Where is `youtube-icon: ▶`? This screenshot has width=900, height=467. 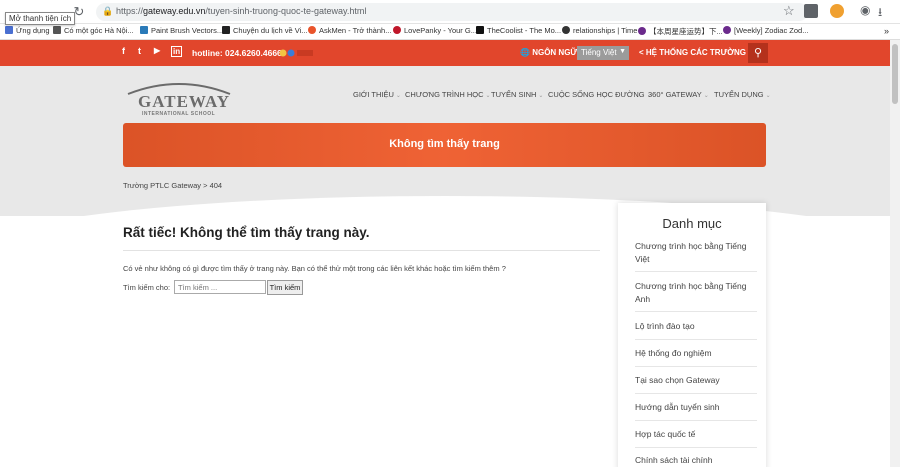 youtube-icon: ▶ is located at coordinates (157, 50).